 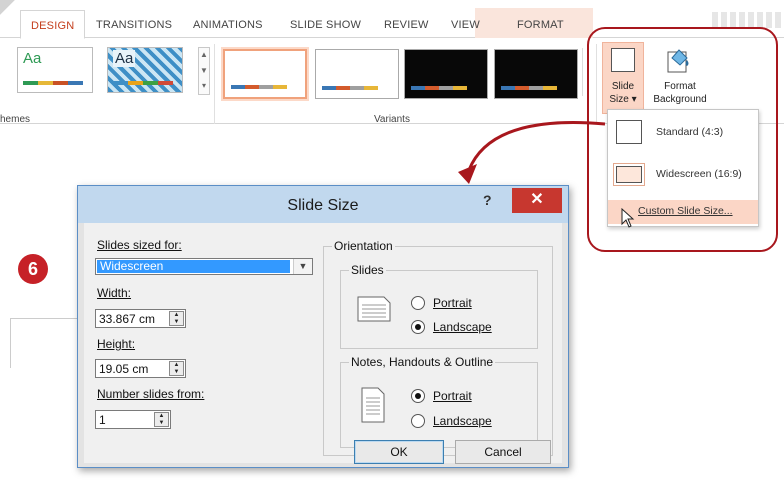 I want to click on scroll-down-icon: ▼, so click(x=204, y=70).